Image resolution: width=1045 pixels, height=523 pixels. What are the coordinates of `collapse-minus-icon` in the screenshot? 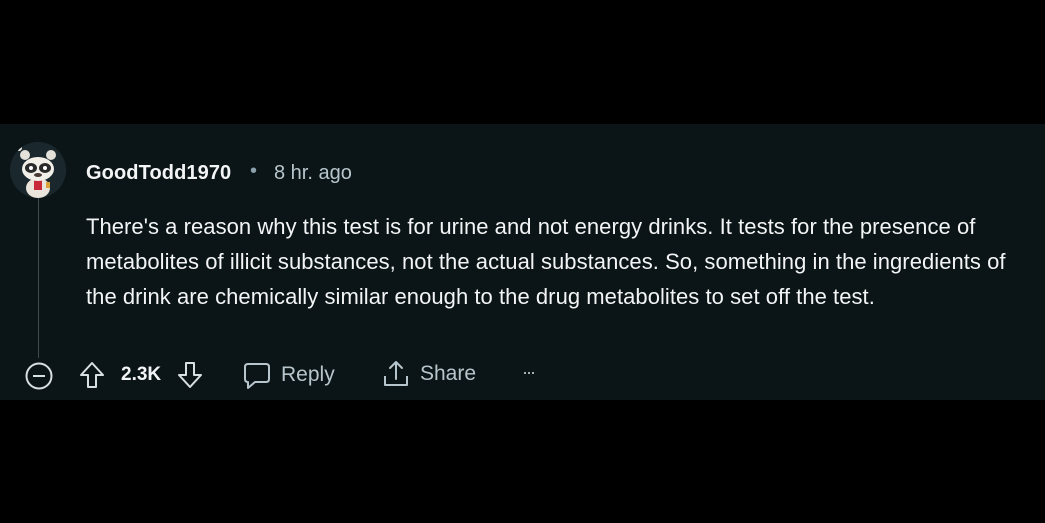 It's located at (39, 376).